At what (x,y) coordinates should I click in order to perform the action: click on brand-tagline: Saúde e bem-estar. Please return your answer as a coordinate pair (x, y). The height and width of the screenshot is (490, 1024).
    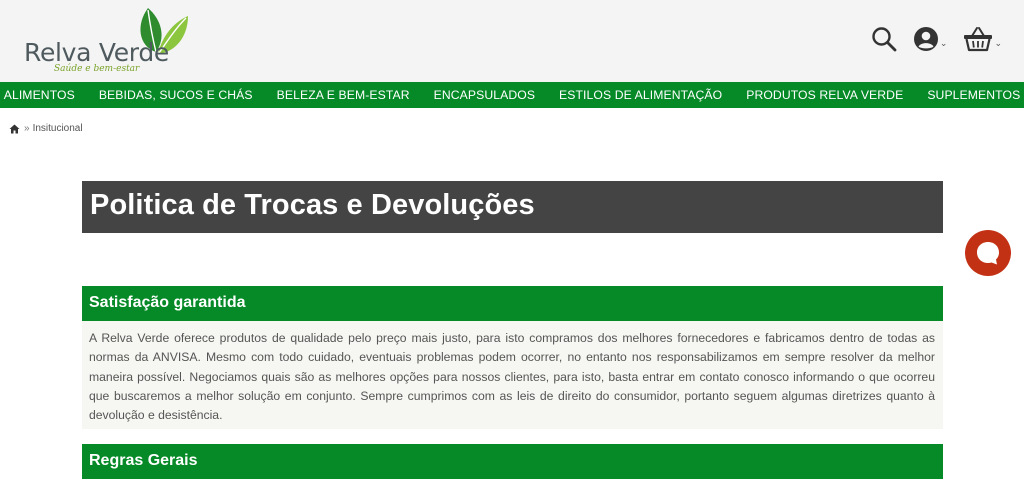
    Looking at the image, I should click on (97, 69).